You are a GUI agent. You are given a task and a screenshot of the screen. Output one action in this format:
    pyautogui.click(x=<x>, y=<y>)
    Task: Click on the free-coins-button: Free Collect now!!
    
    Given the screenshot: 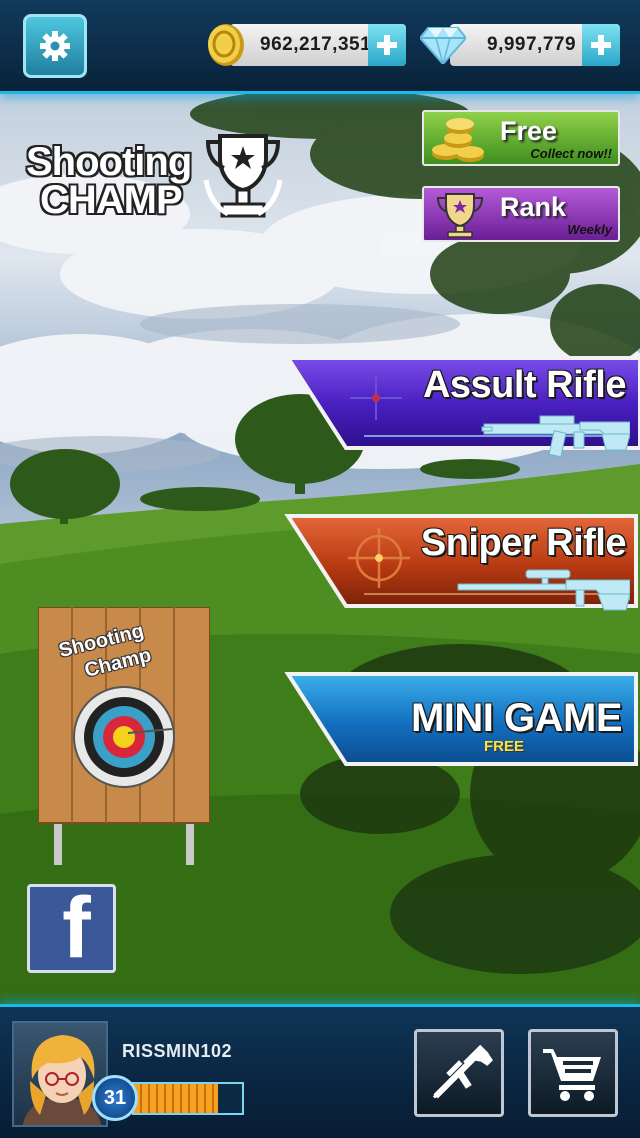 What is the action you would take?
    pyautogui.click(x=521, y=138)
    